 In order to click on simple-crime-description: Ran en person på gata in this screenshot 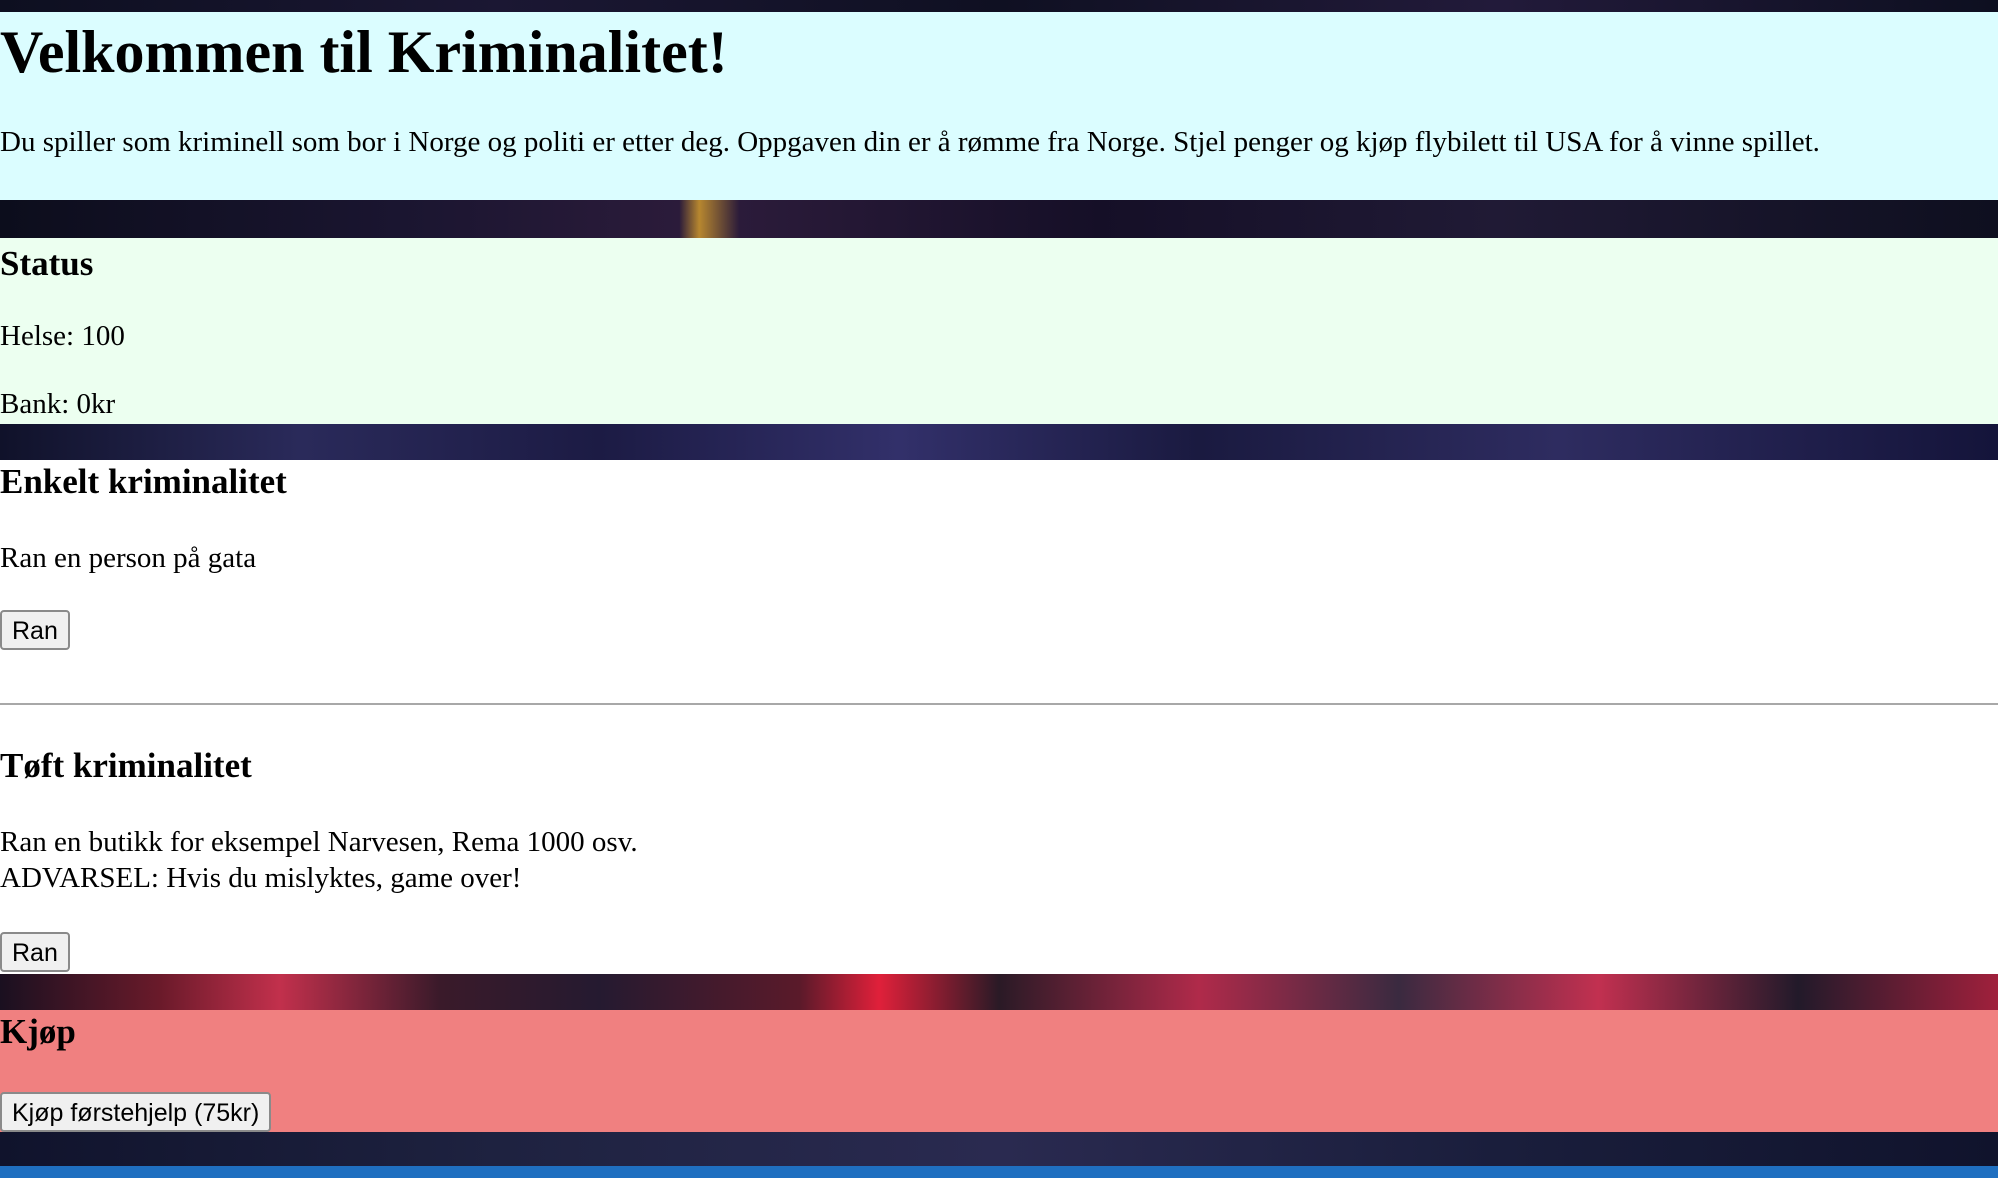, I will do `click(128, 558)`.